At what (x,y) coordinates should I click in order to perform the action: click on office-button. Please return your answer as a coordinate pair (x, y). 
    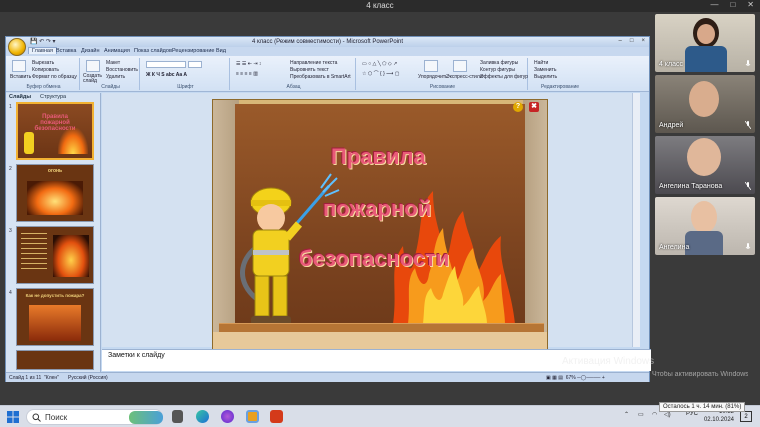
    Looking at the image, I should click on (17, 47).